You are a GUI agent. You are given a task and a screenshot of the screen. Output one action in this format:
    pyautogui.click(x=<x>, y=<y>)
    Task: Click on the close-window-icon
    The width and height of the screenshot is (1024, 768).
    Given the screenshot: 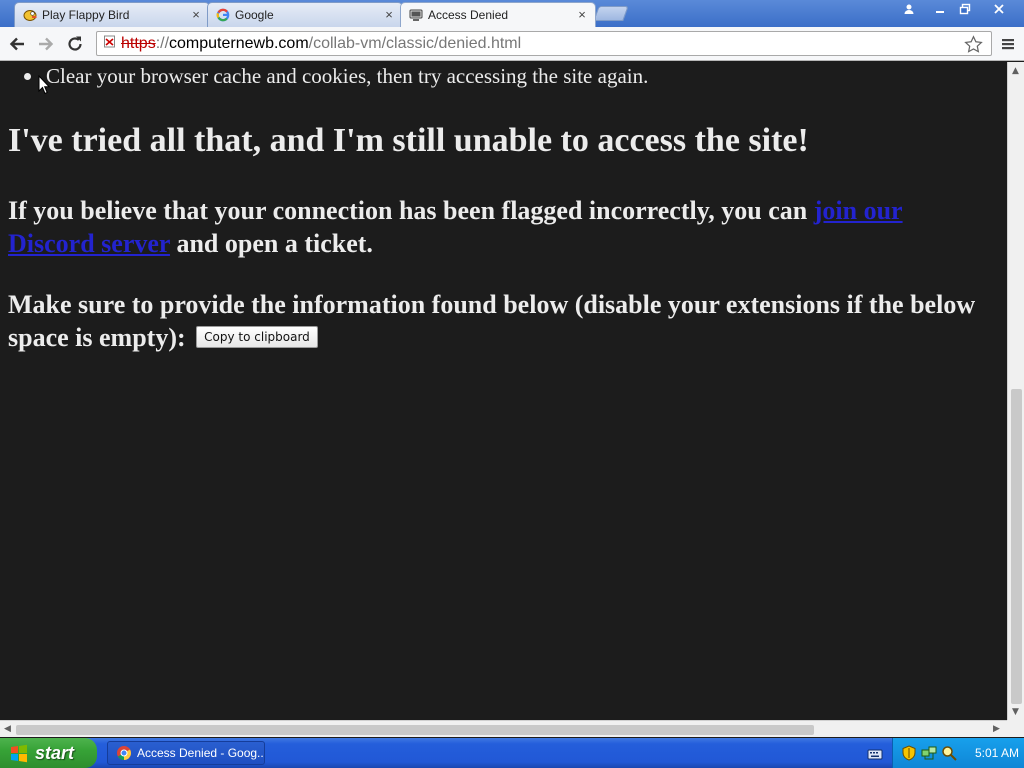 What is the action you would take?
    pyautogui.click(x=998, y=9)
    